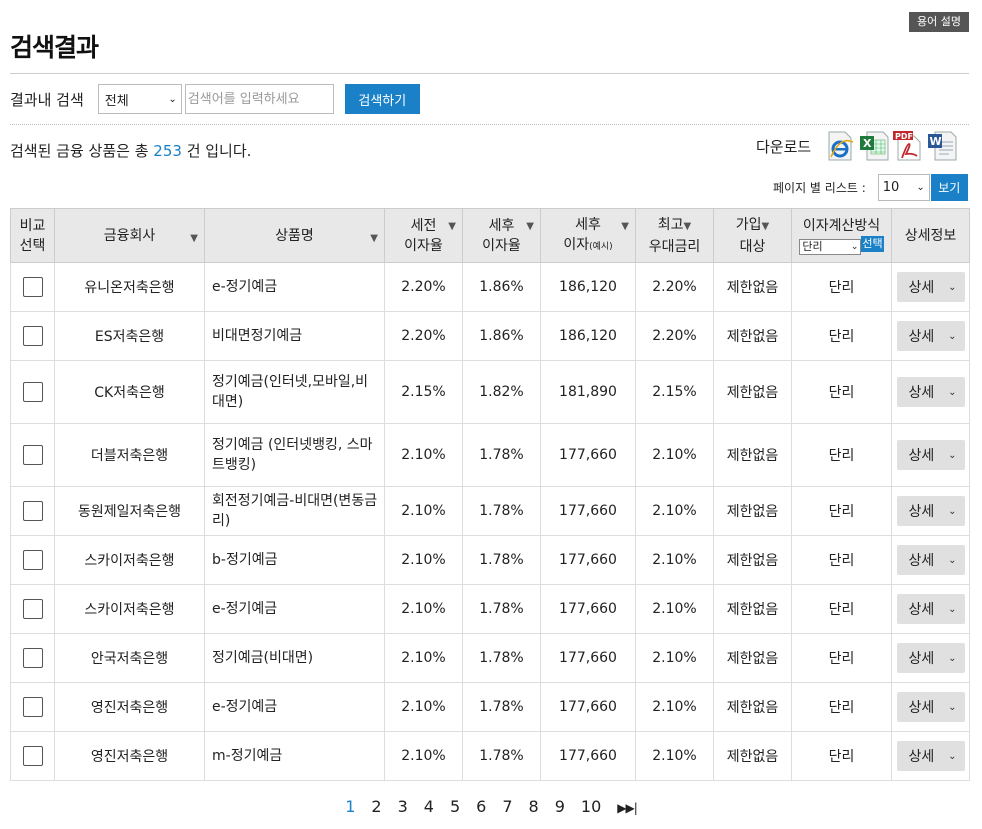 The width and height of the screenshot is (982, 829). Describe the element at coordinates (903, 187) in the screenshot. I see `per-page-select: 10 ⌄` at that location.